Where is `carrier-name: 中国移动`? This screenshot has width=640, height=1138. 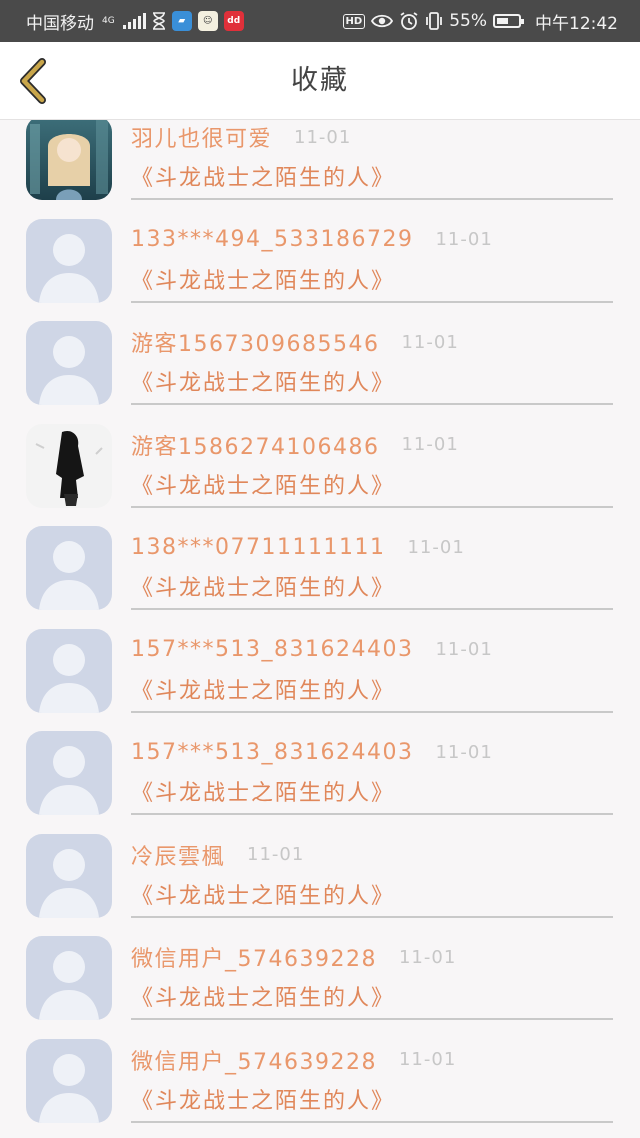 carrier-name: 中国移动 is located at coordinates (60, 23).